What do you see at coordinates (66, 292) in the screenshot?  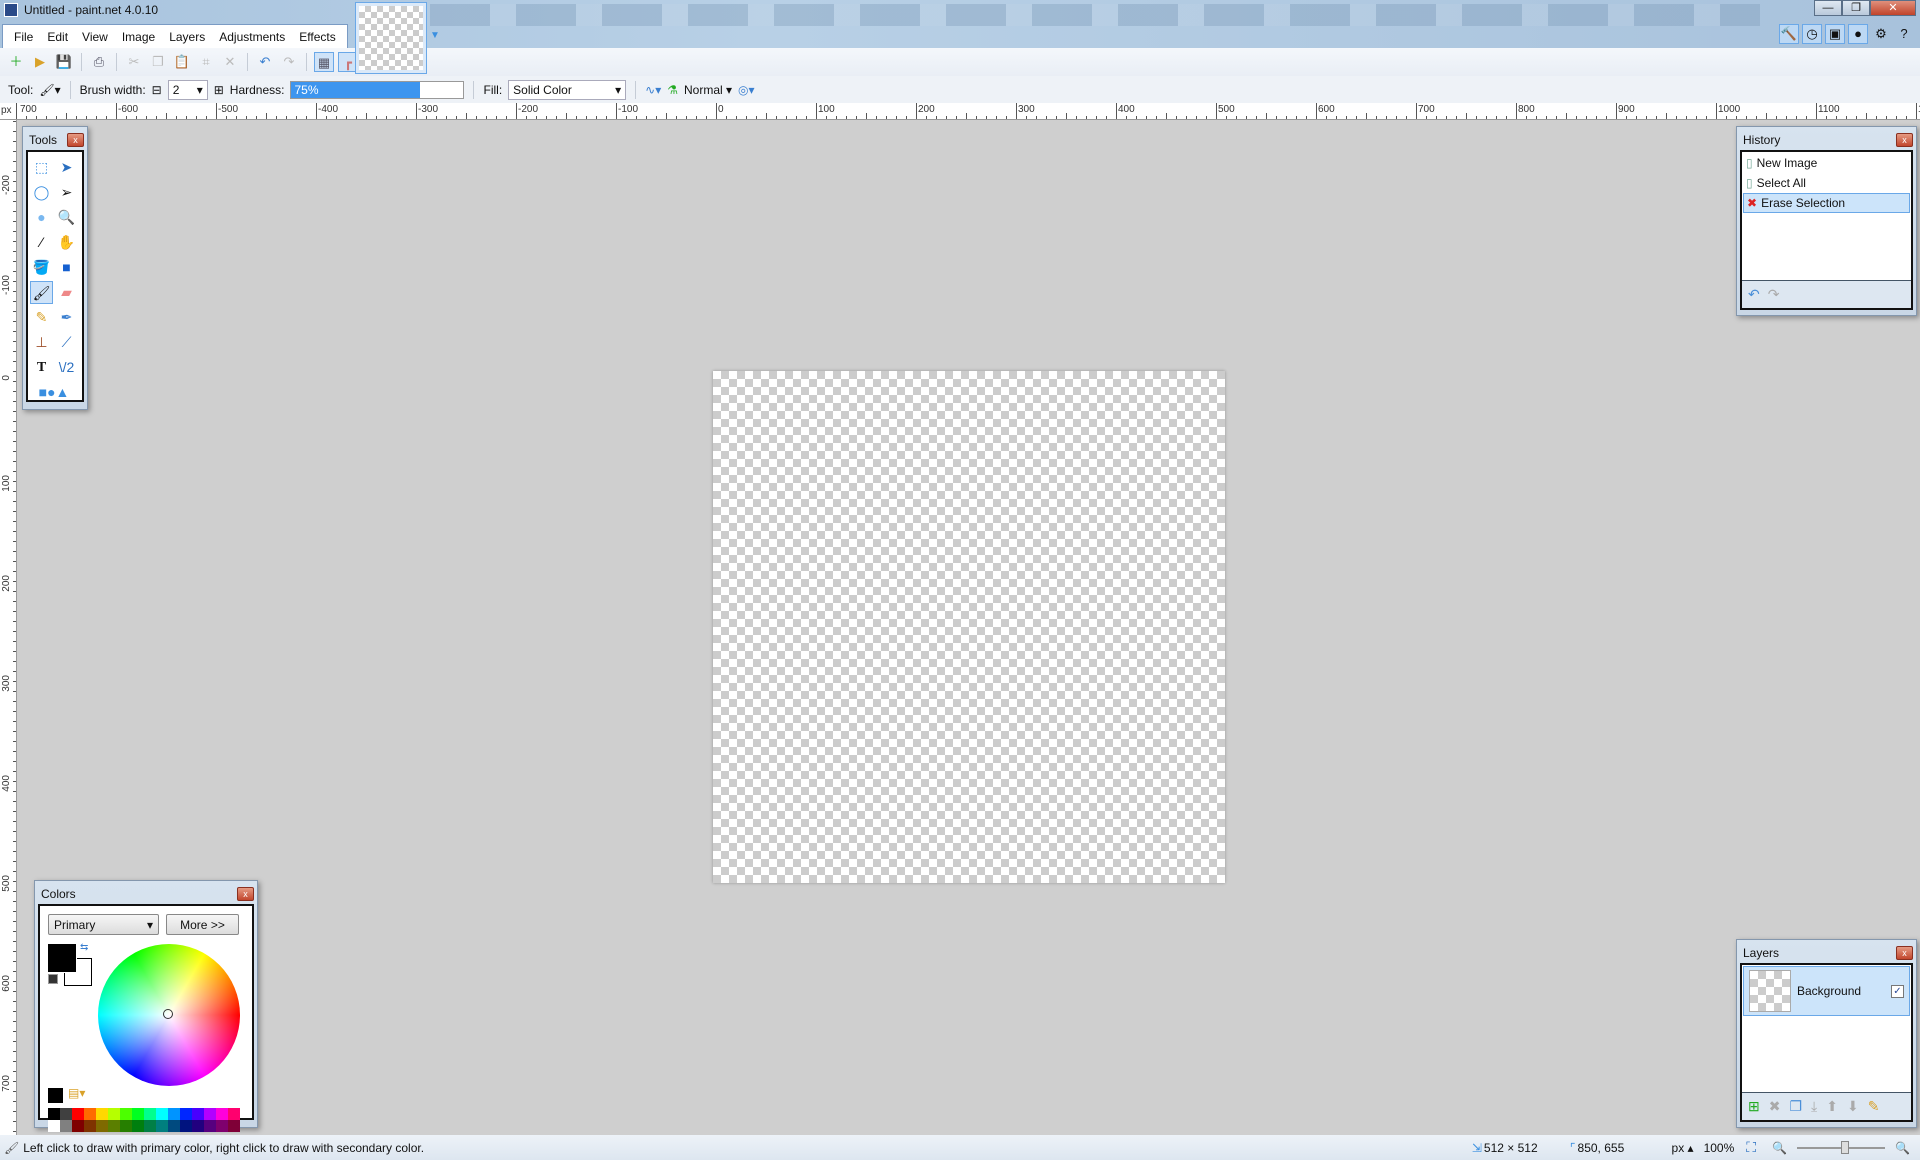 I see `eraser-icon: ▰` at bounding box center [66, 292].